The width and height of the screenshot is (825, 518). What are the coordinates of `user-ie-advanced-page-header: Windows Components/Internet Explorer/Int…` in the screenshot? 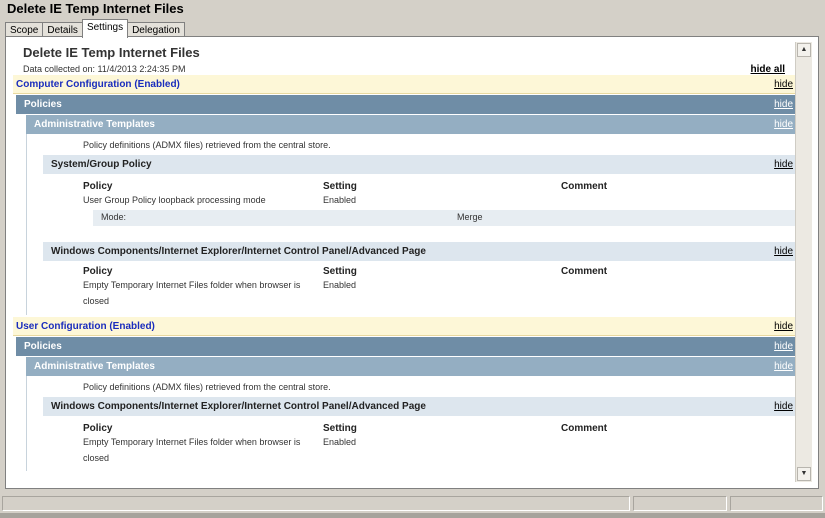 It's located at (419, 406).